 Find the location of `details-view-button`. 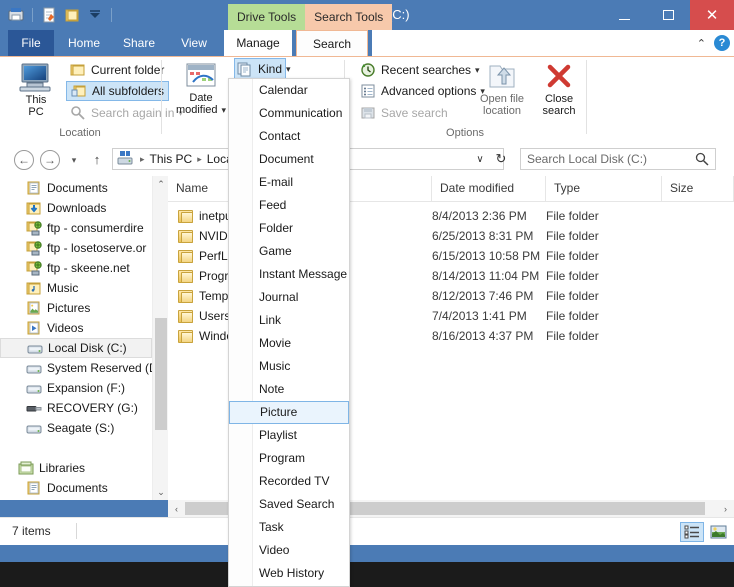

details-view-button is located at coordinates (692, 532).